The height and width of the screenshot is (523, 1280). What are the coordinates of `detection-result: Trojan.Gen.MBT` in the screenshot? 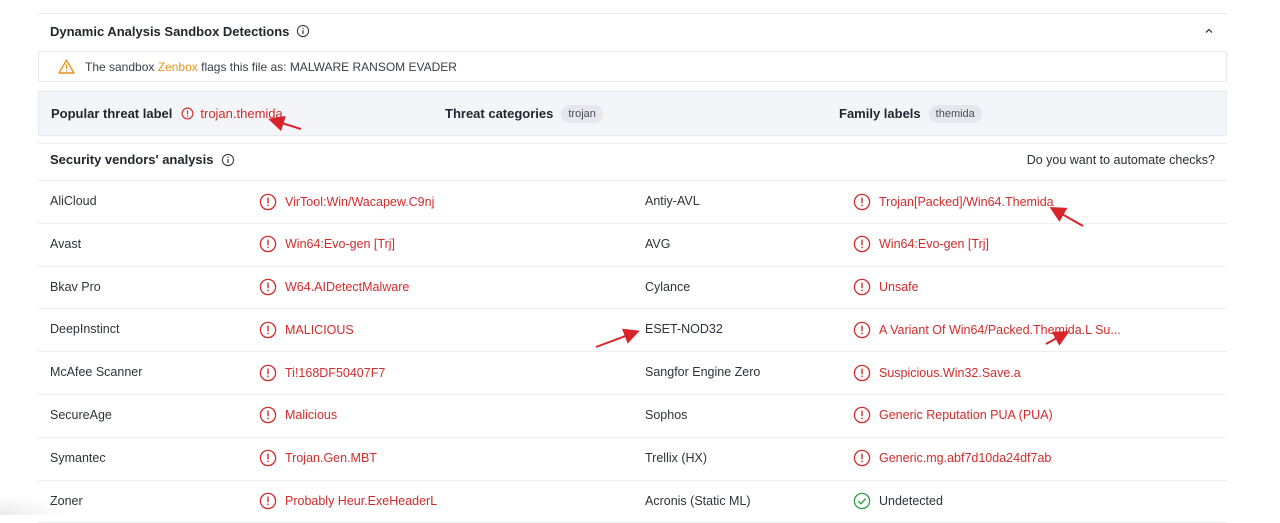 It's located at (318, 458).